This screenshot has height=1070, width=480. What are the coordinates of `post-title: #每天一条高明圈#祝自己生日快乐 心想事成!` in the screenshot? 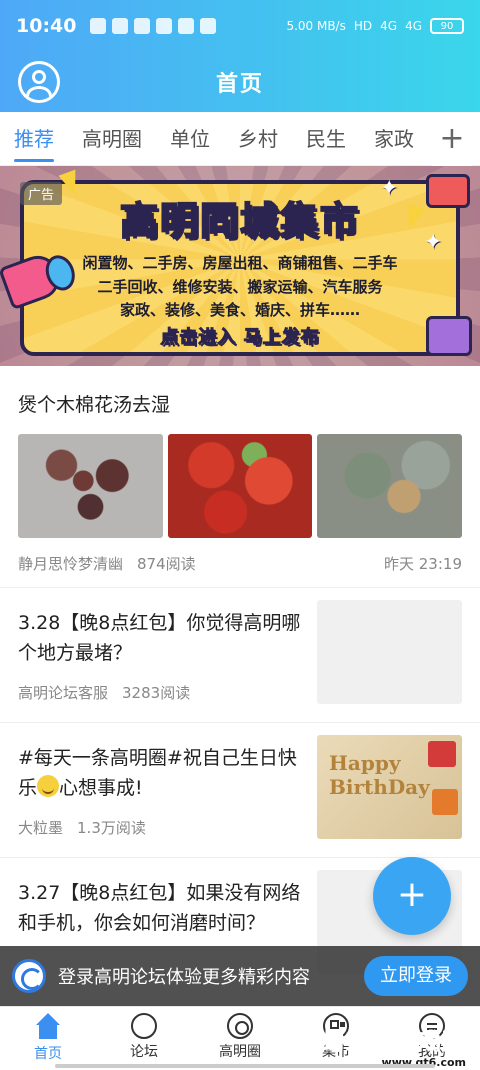 It's located at (160, 773).